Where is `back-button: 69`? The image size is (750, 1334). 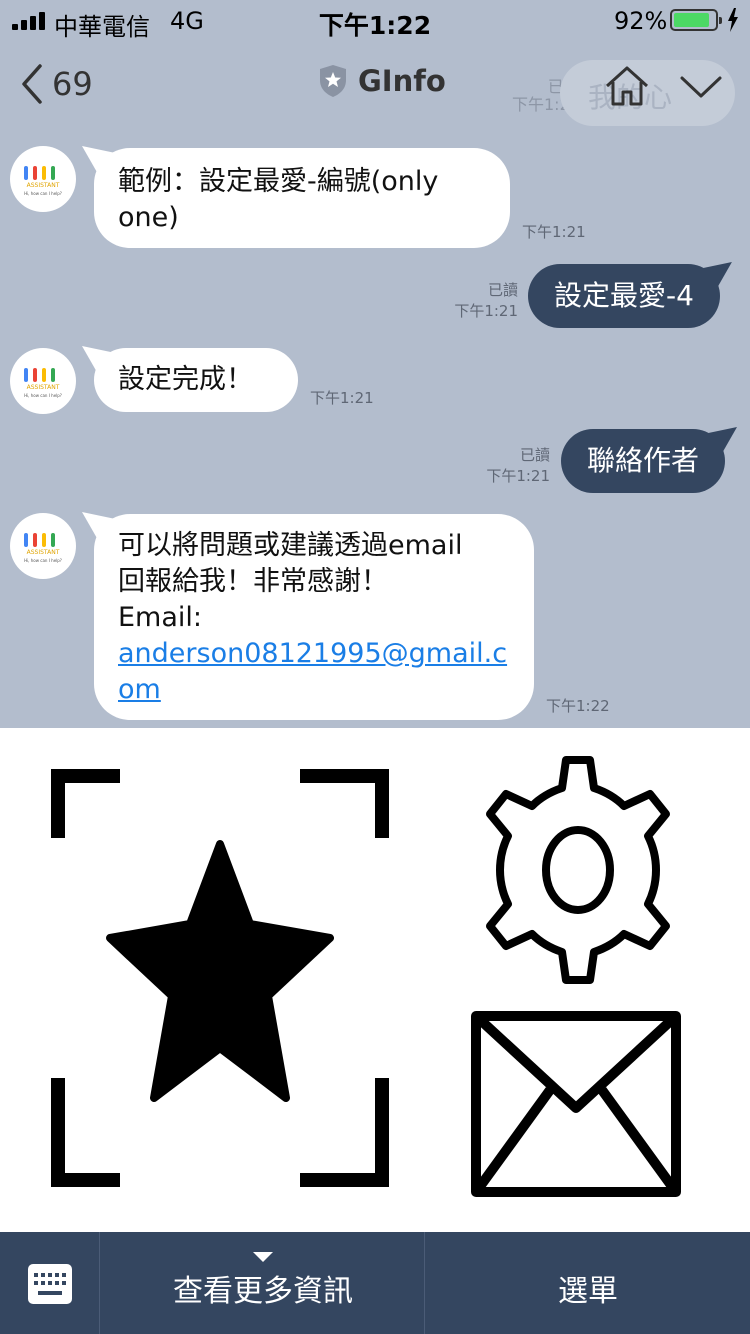 back-button: 69 is located at coordinates (55, 84).